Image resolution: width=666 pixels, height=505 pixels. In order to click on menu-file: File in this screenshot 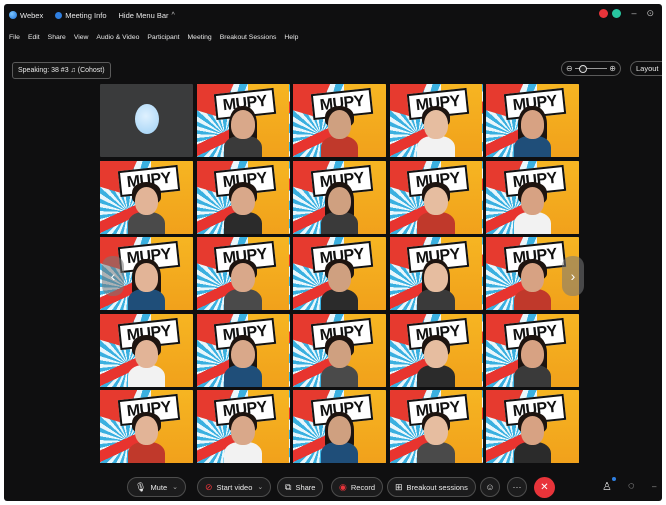, I will do `click(14, 37)`.